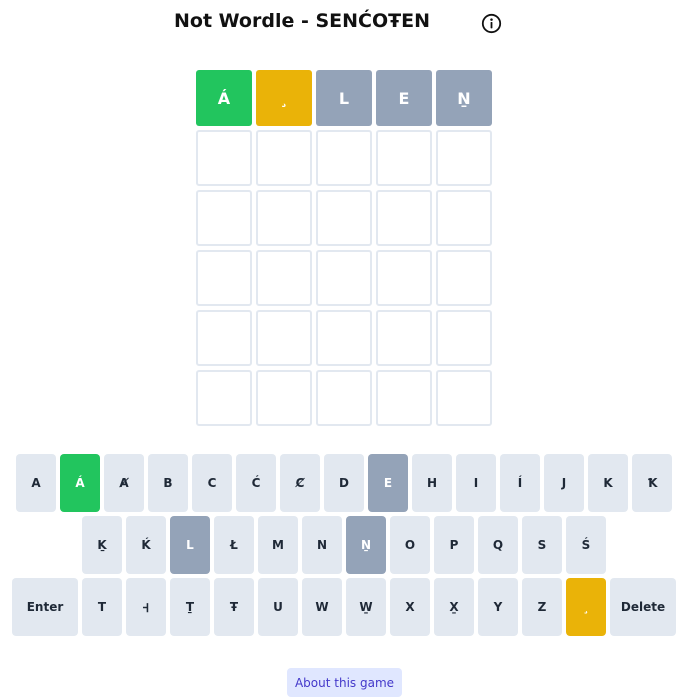  Describe the element at coordinates (234, 545) in the screenshot. I see `key: Ł` at that location.